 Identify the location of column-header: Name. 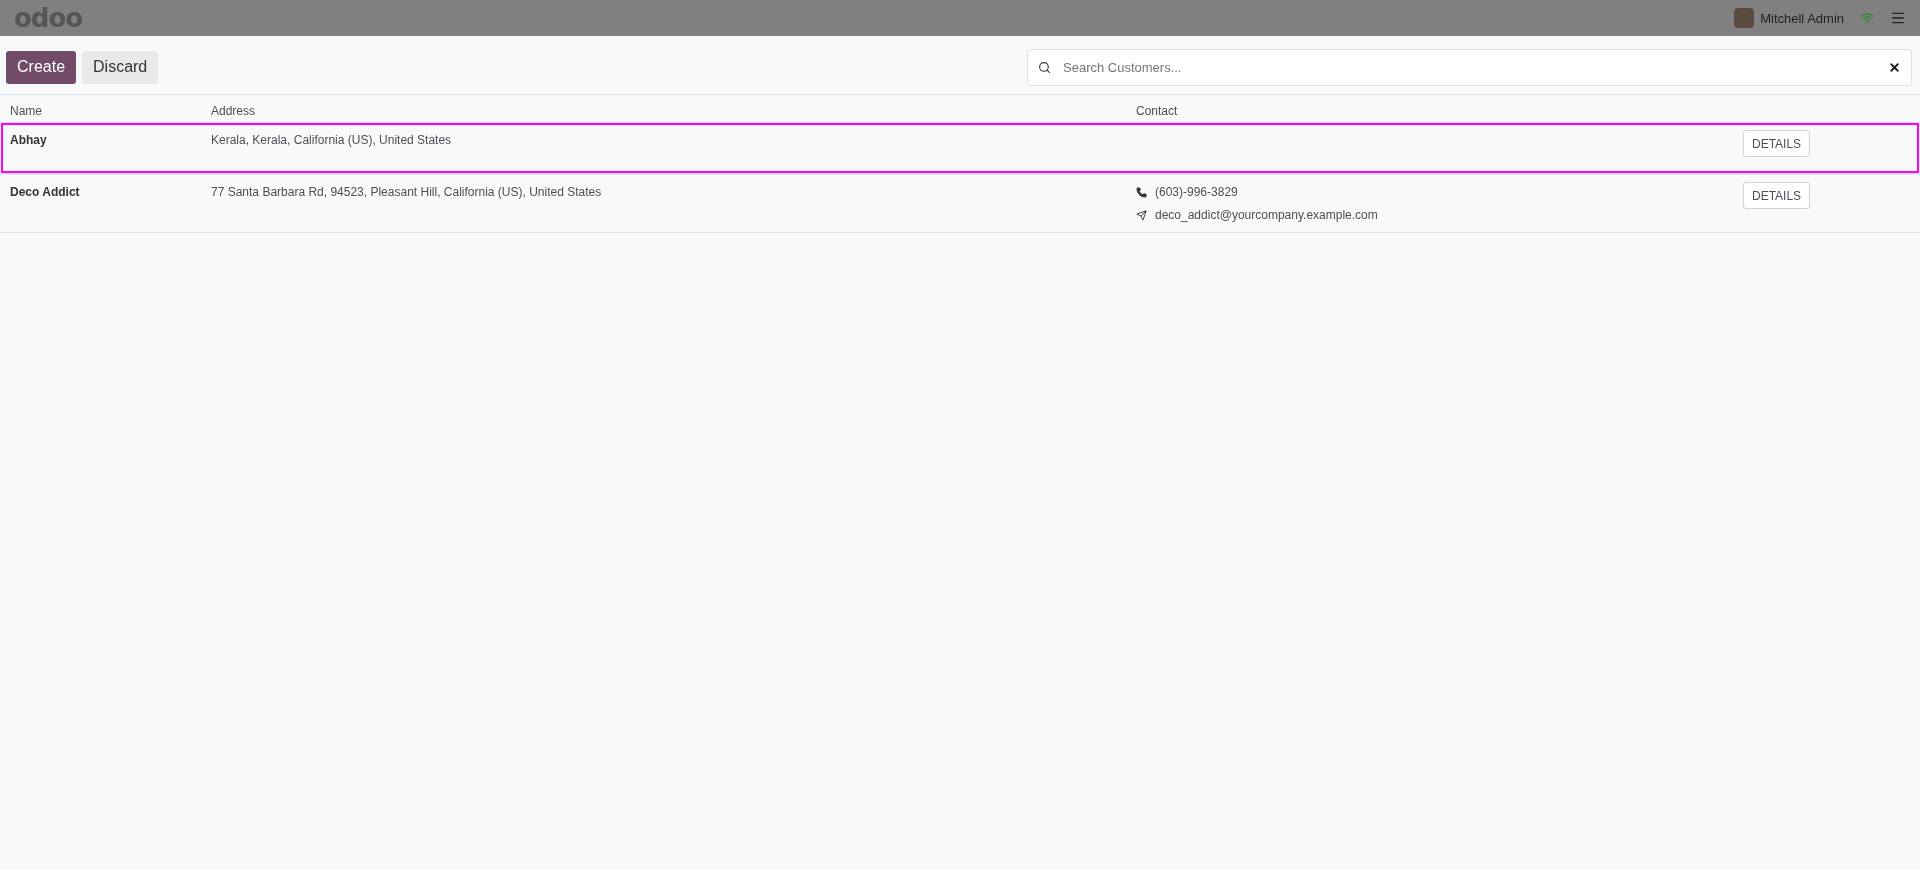
(26, 111).